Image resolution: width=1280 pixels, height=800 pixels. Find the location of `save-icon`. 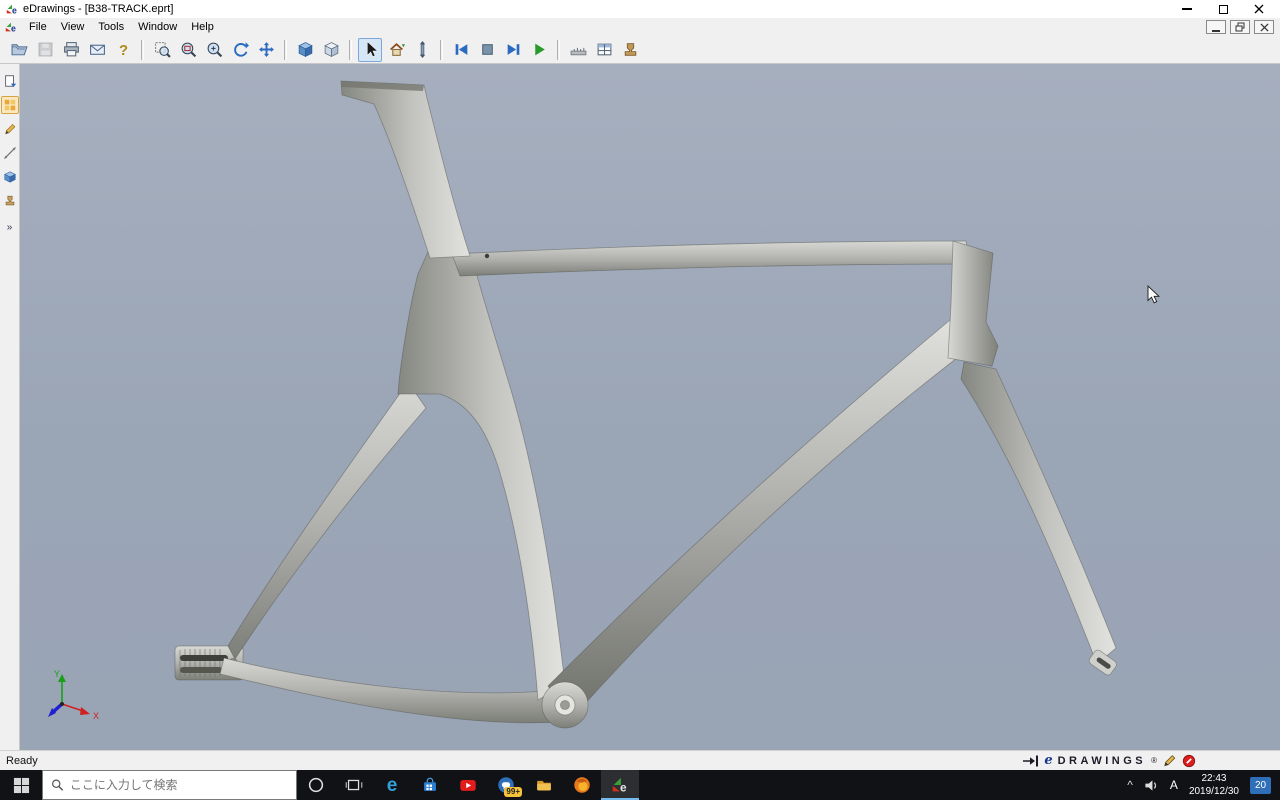

save-icon is located at coordinates (45, 49).